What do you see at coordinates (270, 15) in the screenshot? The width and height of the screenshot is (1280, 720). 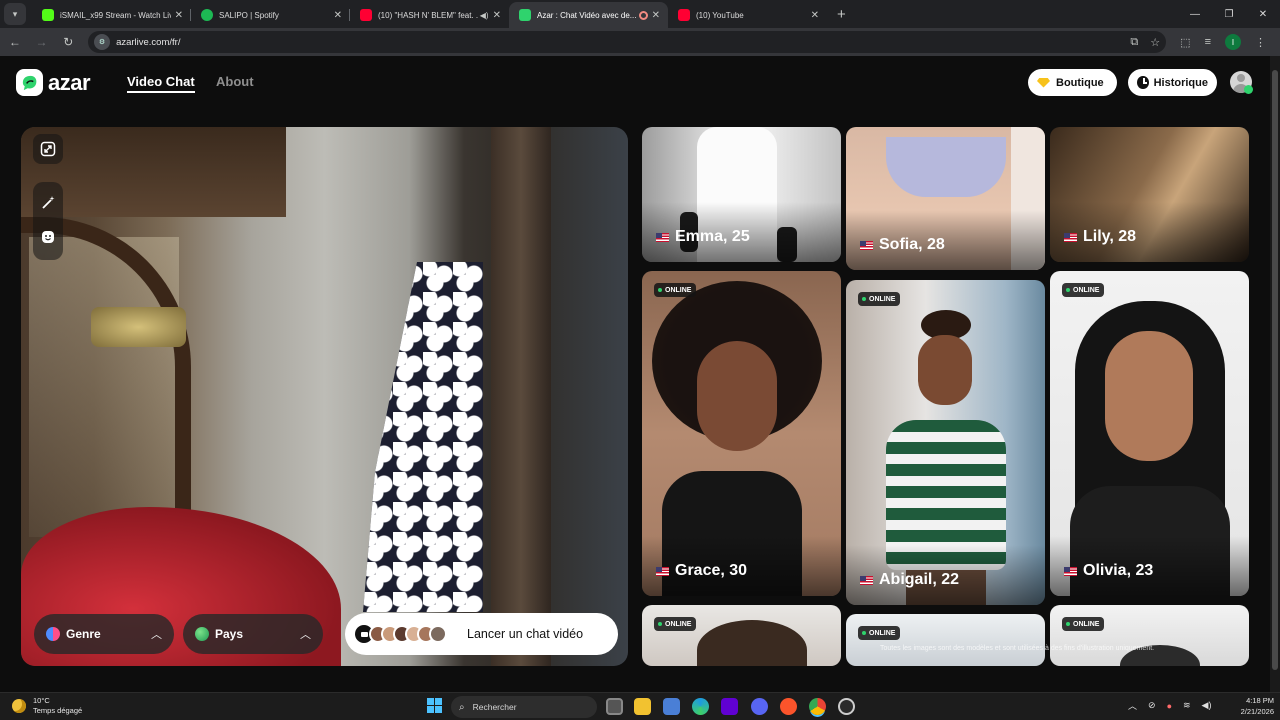 I see `browser-tab: SALIPO | Spotify ✕` at bounding box center [270, 15].